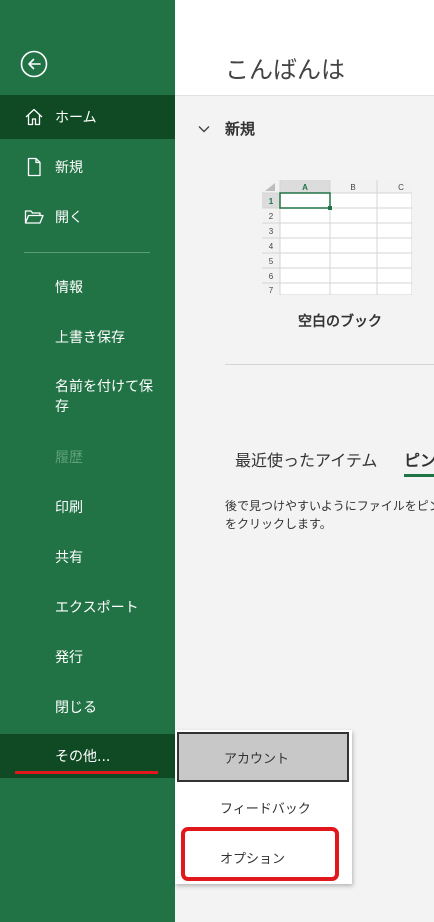 The image size is (434, 922). I want to click on sidebar-item-publish: 発行, so click(87, 657).